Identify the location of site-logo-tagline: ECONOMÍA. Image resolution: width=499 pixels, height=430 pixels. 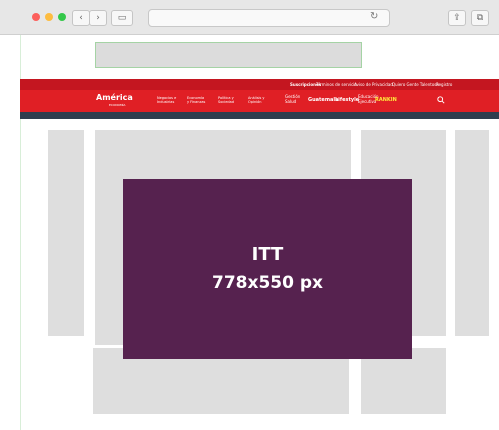
(117, 105).